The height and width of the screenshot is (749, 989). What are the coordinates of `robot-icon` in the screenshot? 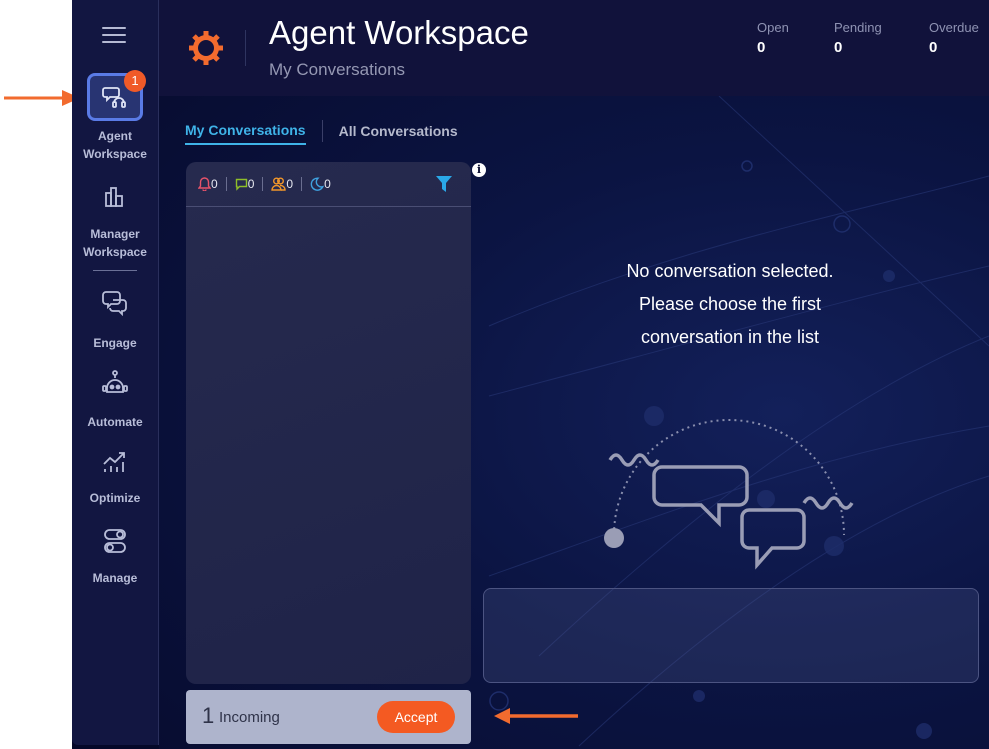 It's located at (115, 381).